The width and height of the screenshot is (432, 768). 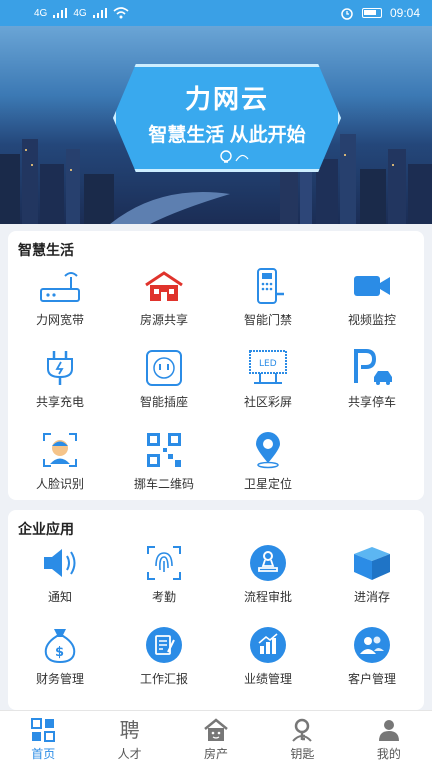 What do you see at coordinates (371, 402) in the screenshot?
I see `tile-label: 共享停车` at bounding box center [371, 402].